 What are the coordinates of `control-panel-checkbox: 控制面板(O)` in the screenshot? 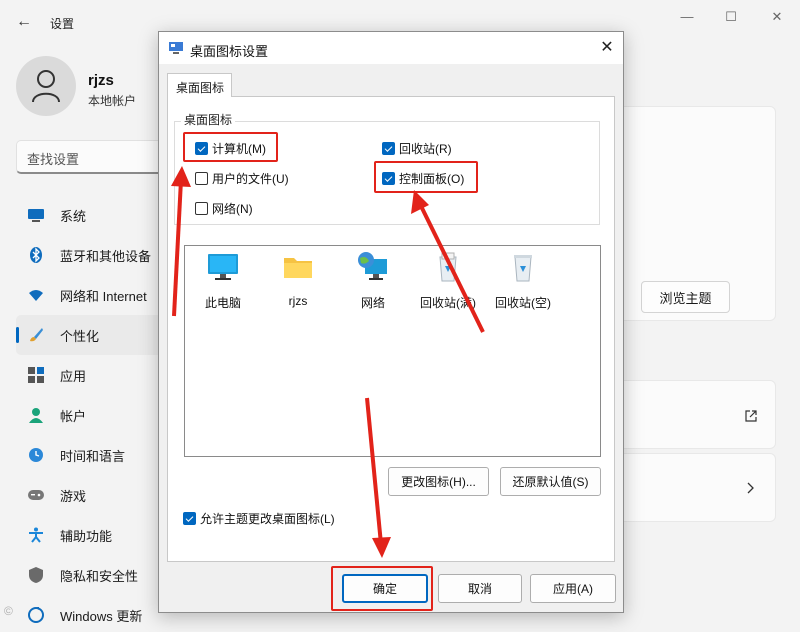 It's located at (423, 178).